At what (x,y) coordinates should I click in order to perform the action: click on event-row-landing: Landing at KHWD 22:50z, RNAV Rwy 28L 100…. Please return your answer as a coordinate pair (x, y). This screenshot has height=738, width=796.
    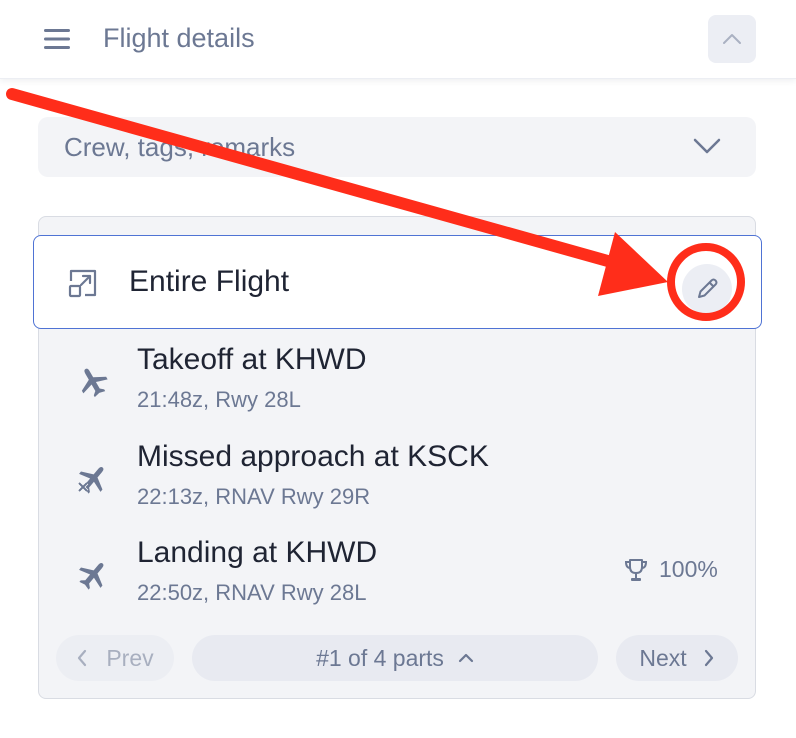
    Looking at the image, I should click on (396, 576).